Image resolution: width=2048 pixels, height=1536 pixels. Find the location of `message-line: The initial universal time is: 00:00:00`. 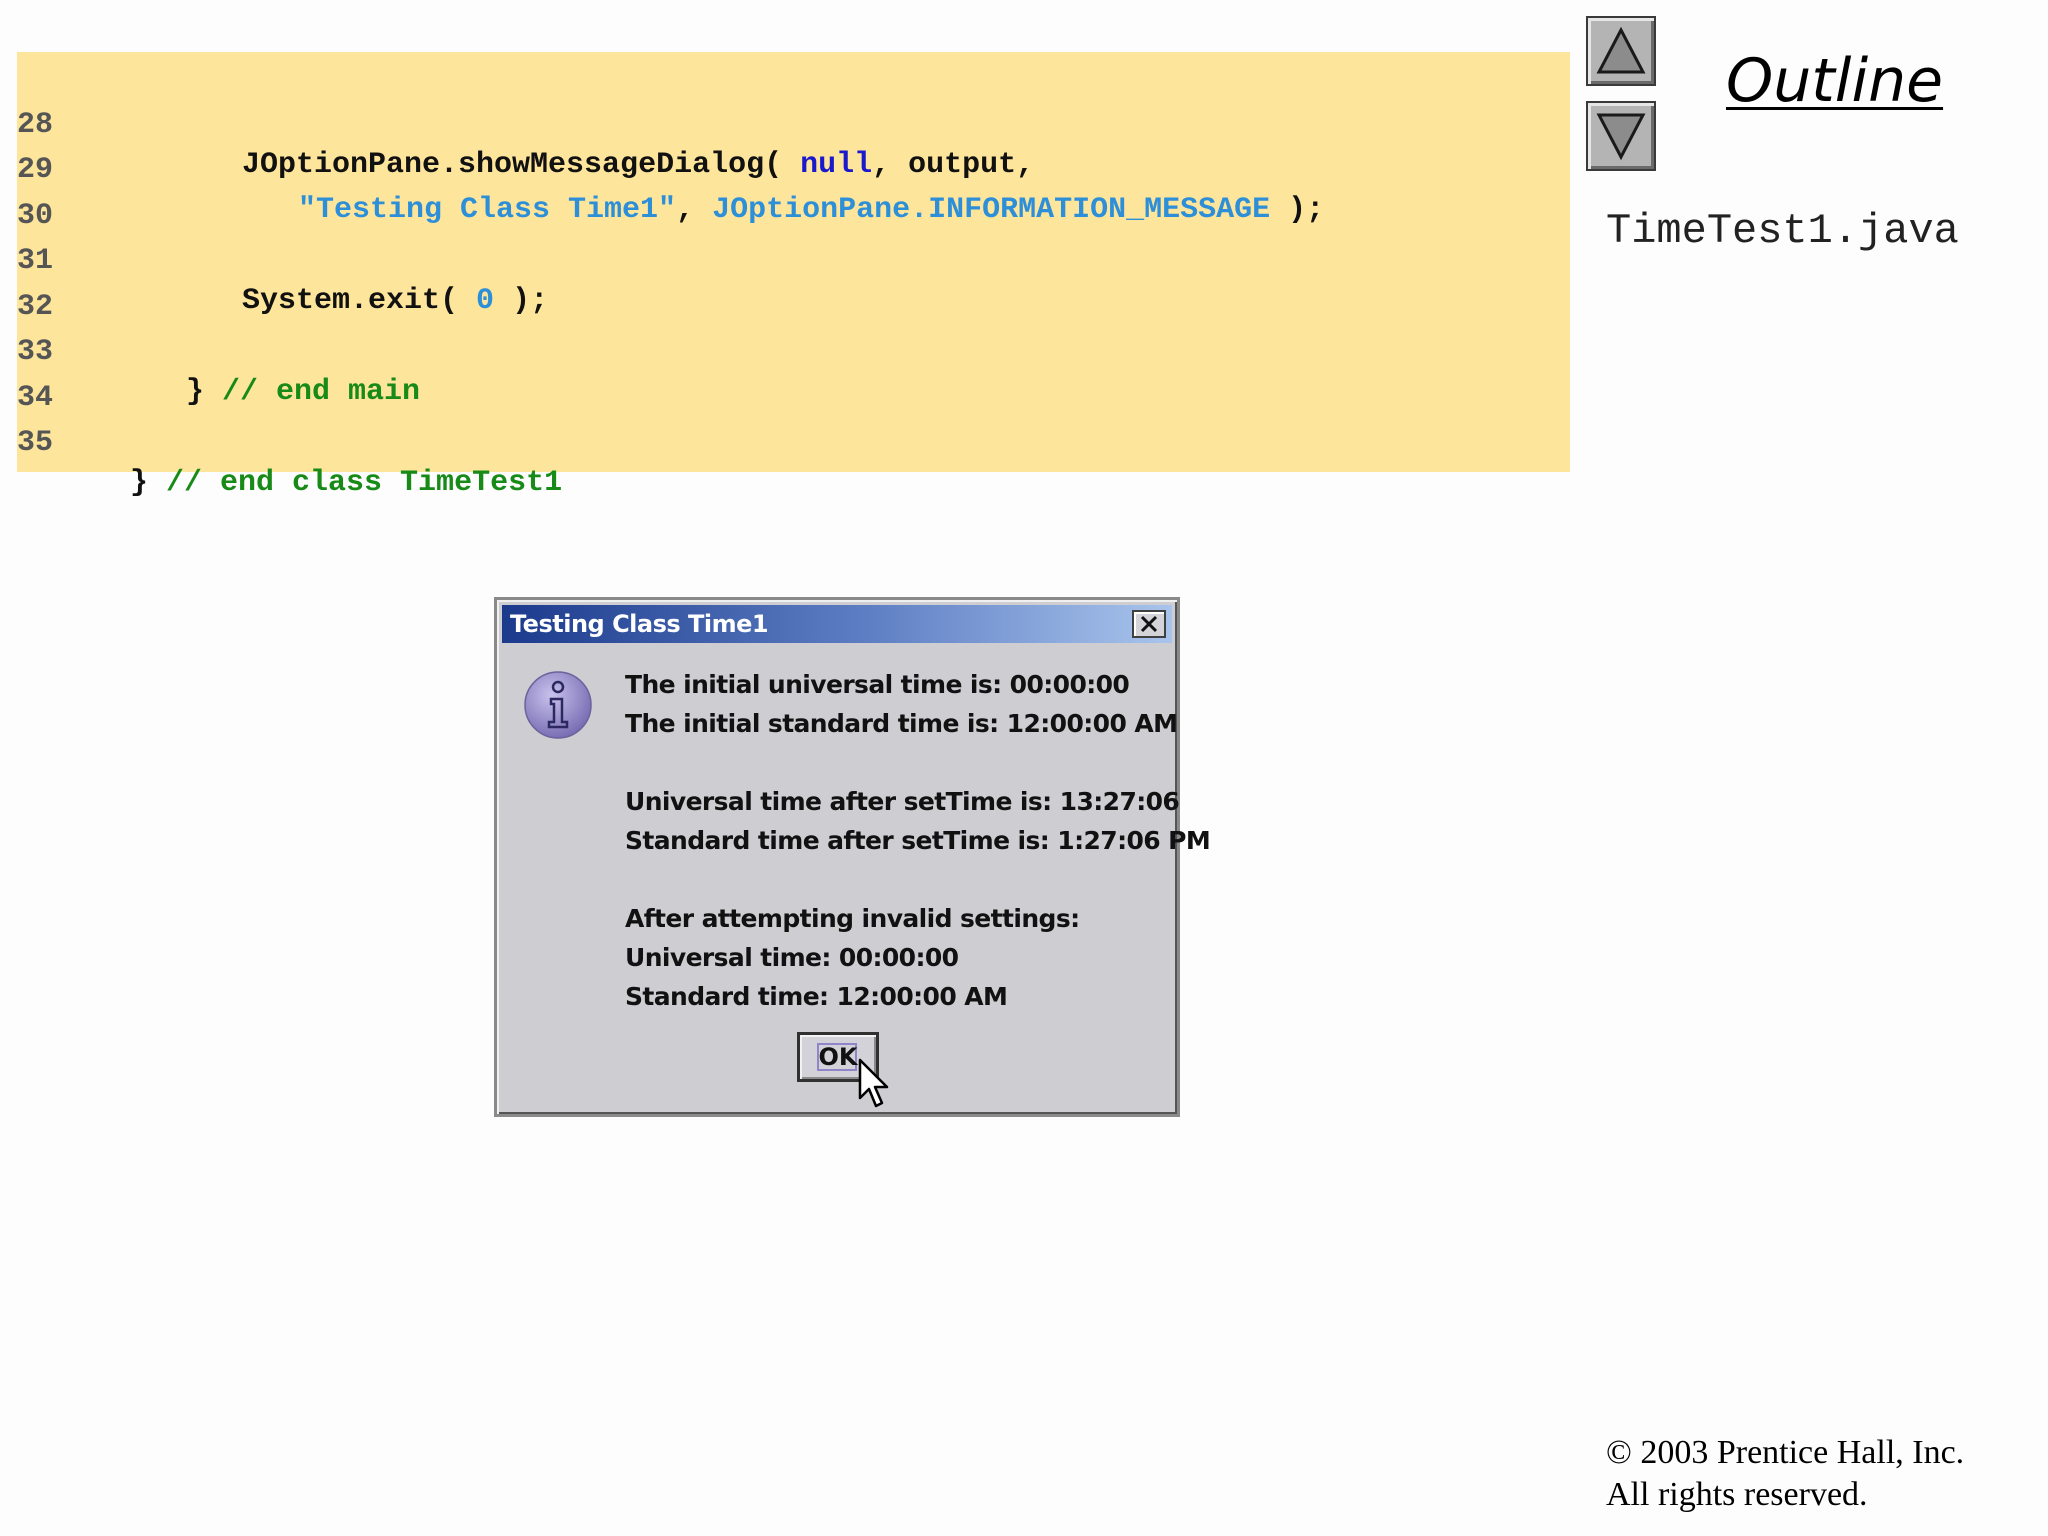

message-line: The initial universal time is: 00:00:00 is located at coordinates (877, 684).